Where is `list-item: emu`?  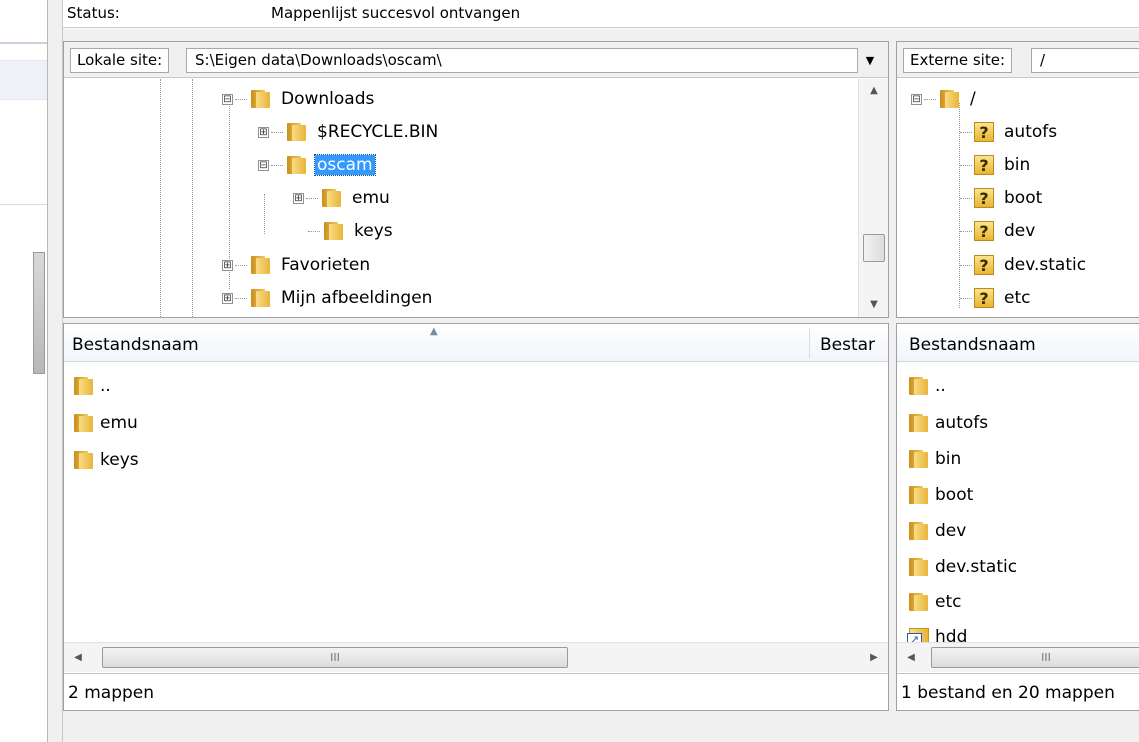
list-item: emu is located at coordinates (105, 423).